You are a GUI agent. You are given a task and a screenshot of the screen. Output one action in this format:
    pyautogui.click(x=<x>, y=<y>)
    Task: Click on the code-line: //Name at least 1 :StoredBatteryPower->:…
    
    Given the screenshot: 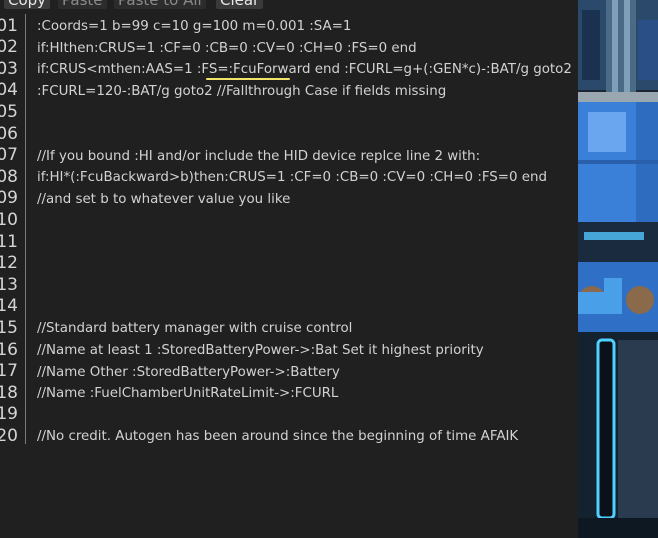 What is the action you would take?
    pyautogui.click(x=260, y=350)
    